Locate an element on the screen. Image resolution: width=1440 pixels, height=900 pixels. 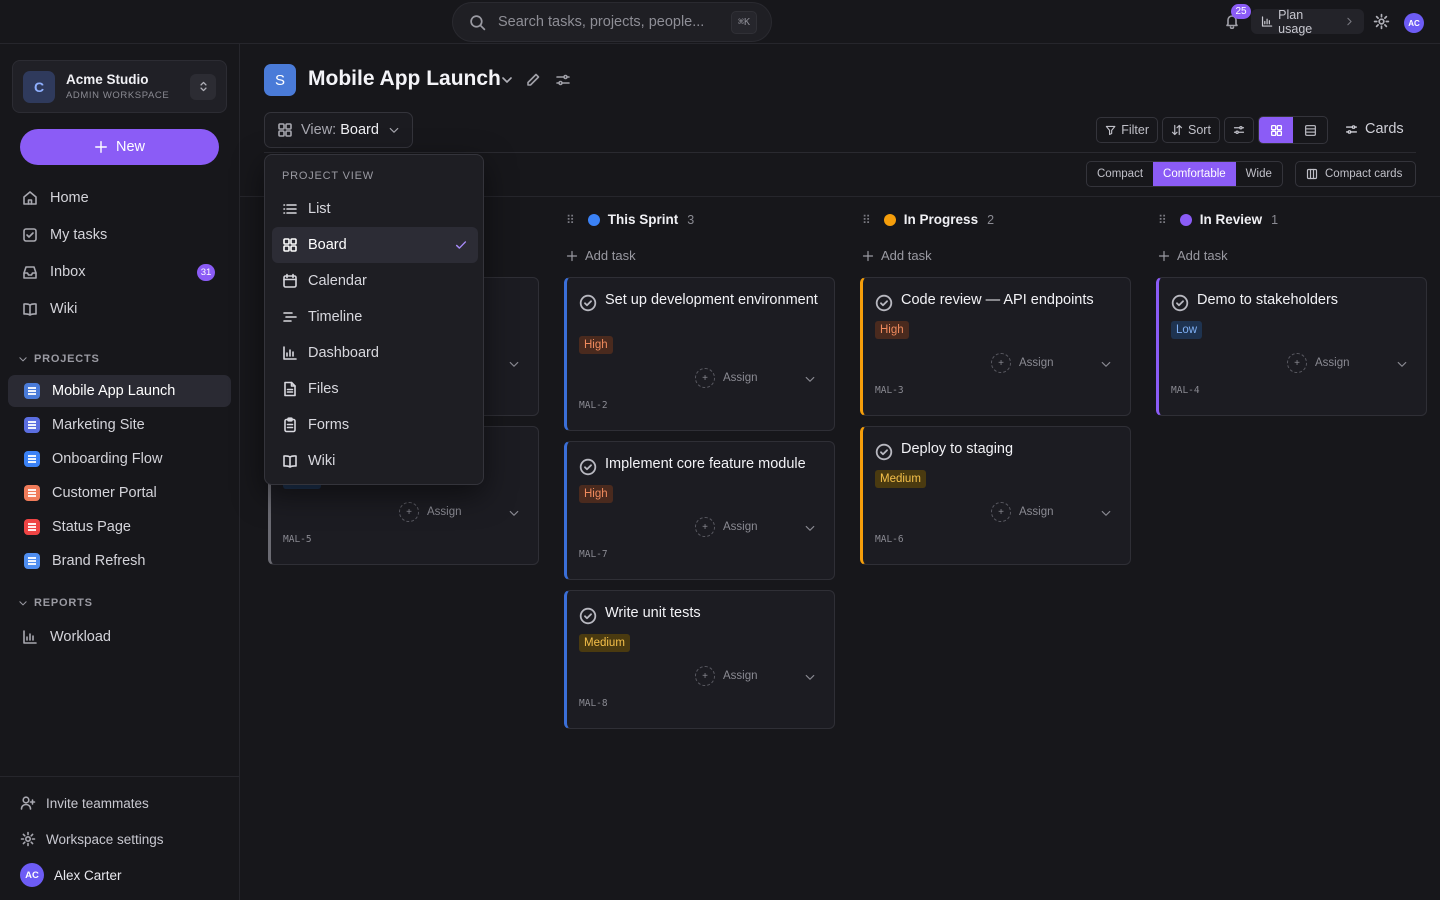
view-option-list: List is located at coordinates (375, 209).